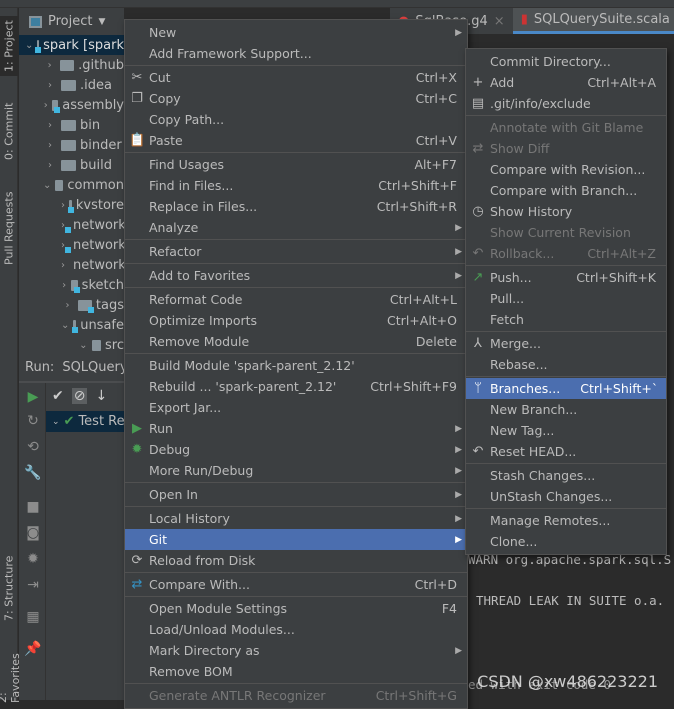  I want to click on tree-item: ⌄ unsafe, so click(71, 325).